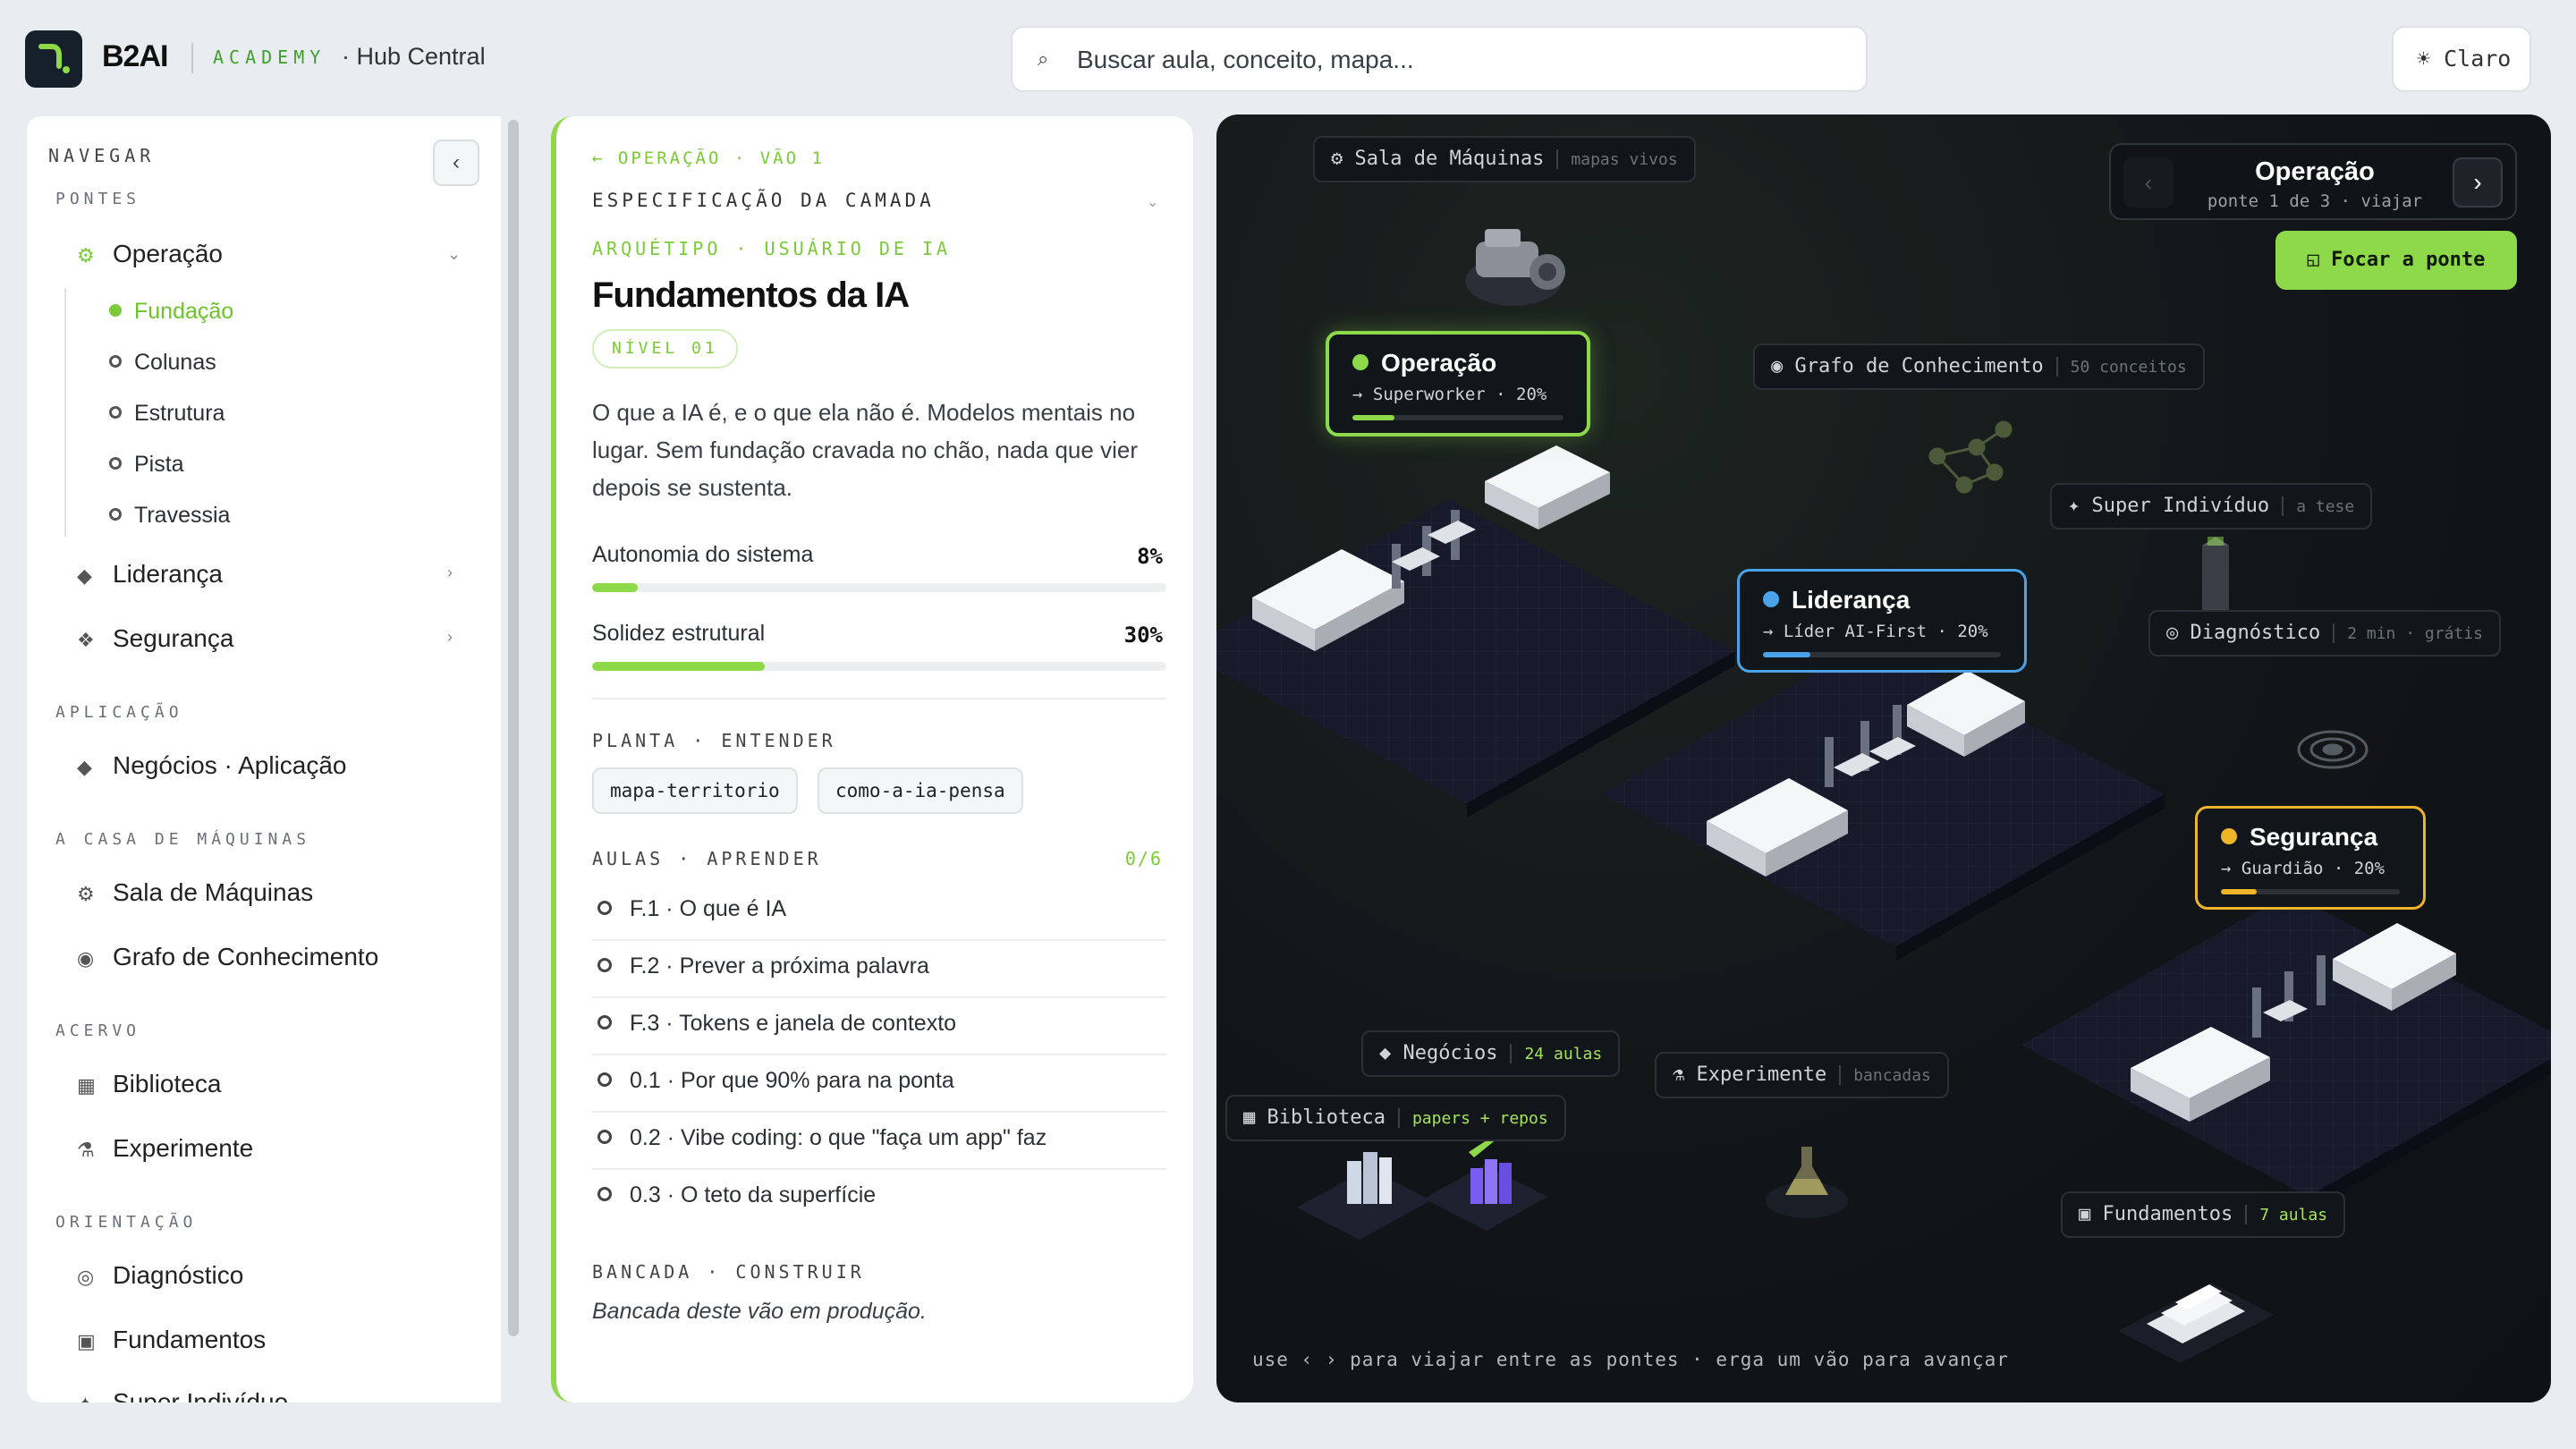 The height and width of the screenshot is (1449, 2576). What do you see at coordinates (98, 1030) in the screenshot?
I see `section-acervo: ACERVO` at bounding box center [98, 1030].